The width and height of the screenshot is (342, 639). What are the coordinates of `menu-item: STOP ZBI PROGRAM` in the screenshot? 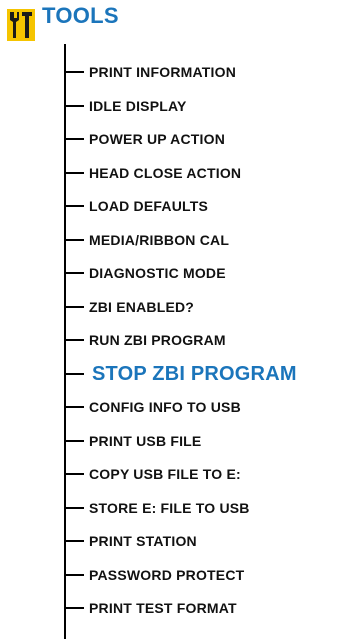 It's located at (199, 374).